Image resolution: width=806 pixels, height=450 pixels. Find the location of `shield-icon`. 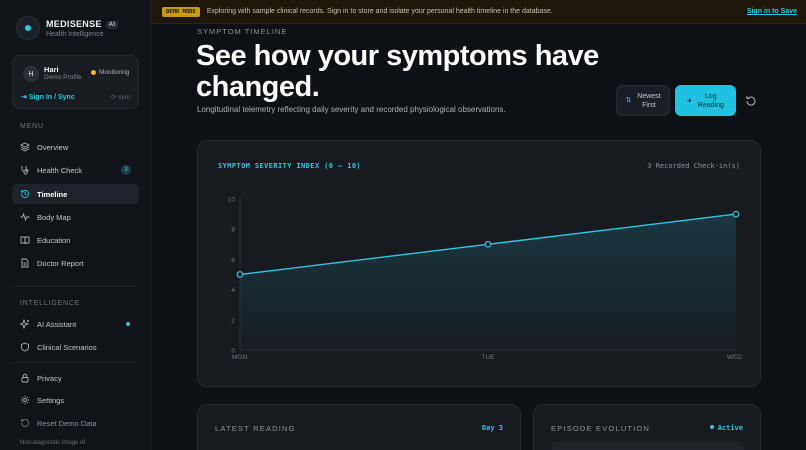

shield-icon is located at coordinates (25, 347).